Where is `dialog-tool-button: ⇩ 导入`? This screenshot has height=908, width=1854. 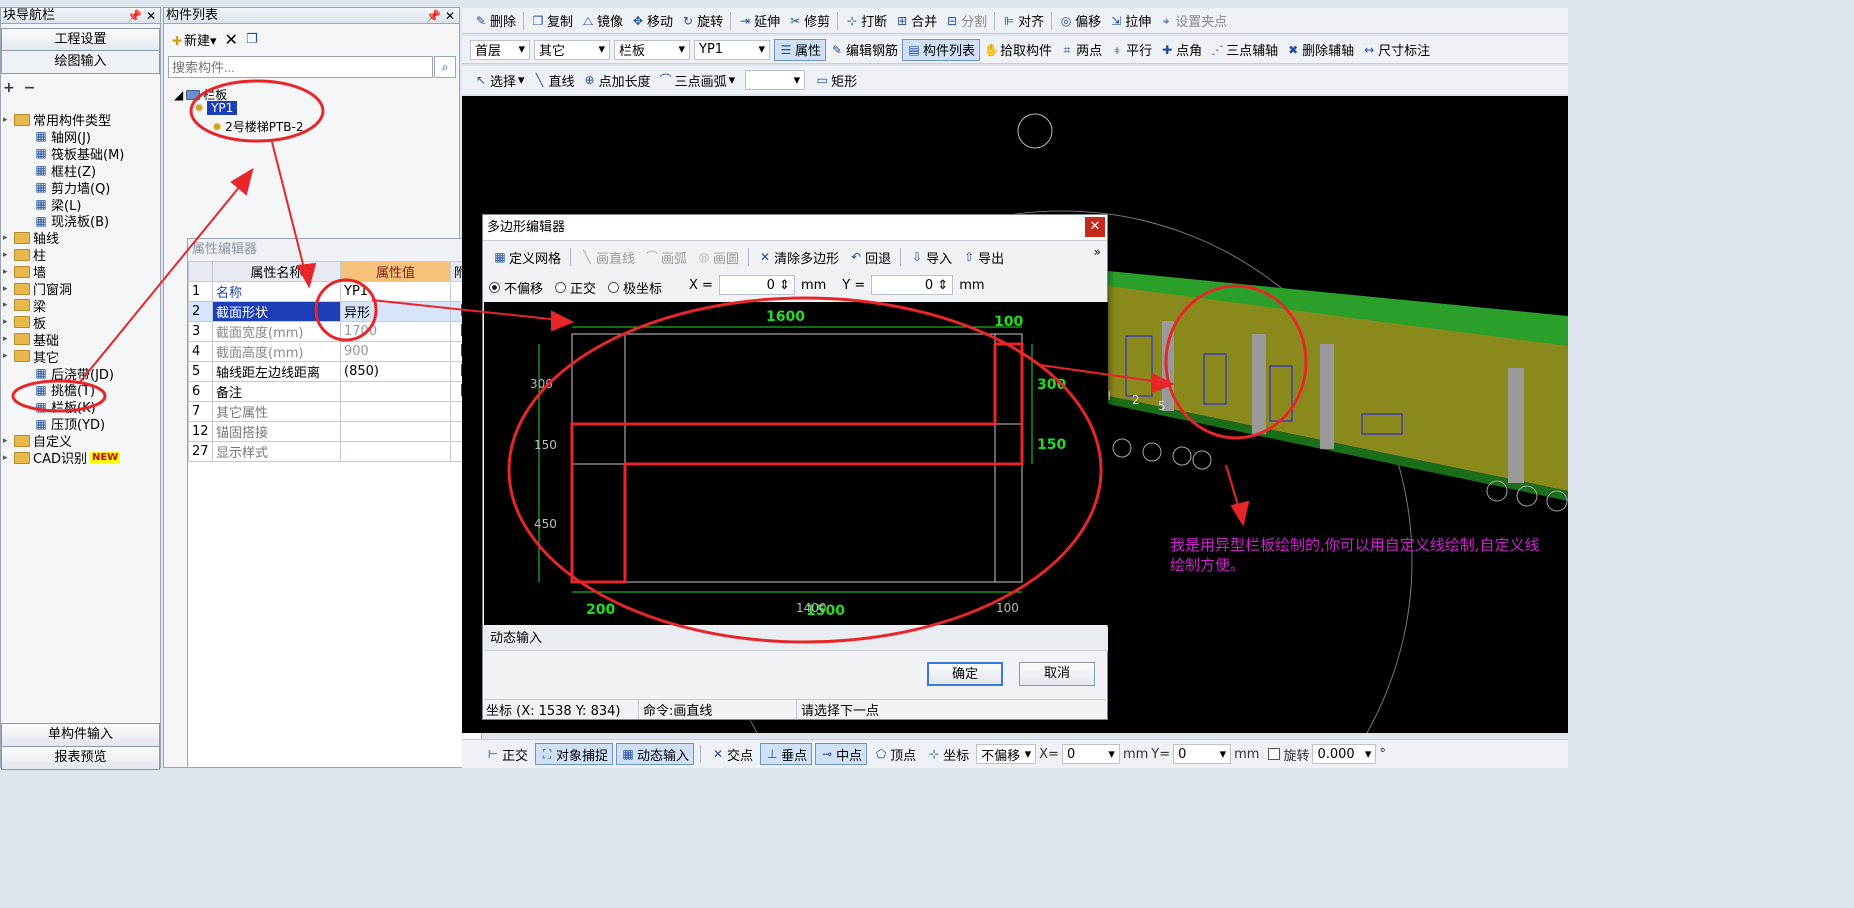
dialog-tool-button: ⇩ 导入 is located at coordinates (931, 257).